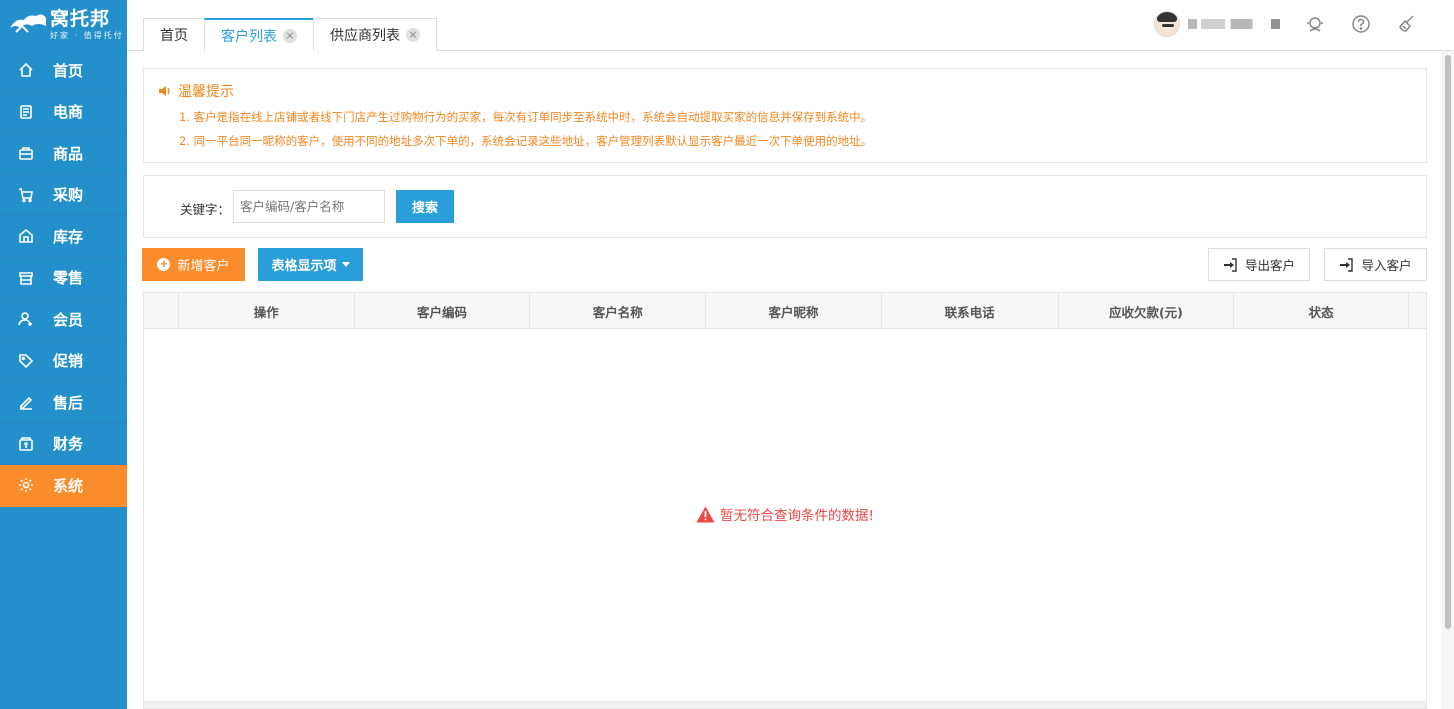  What do you see at coordinates (68, 402) in the screenshot?
I see `sidebar-item-label: 售后` at bounding box center [68, 402].